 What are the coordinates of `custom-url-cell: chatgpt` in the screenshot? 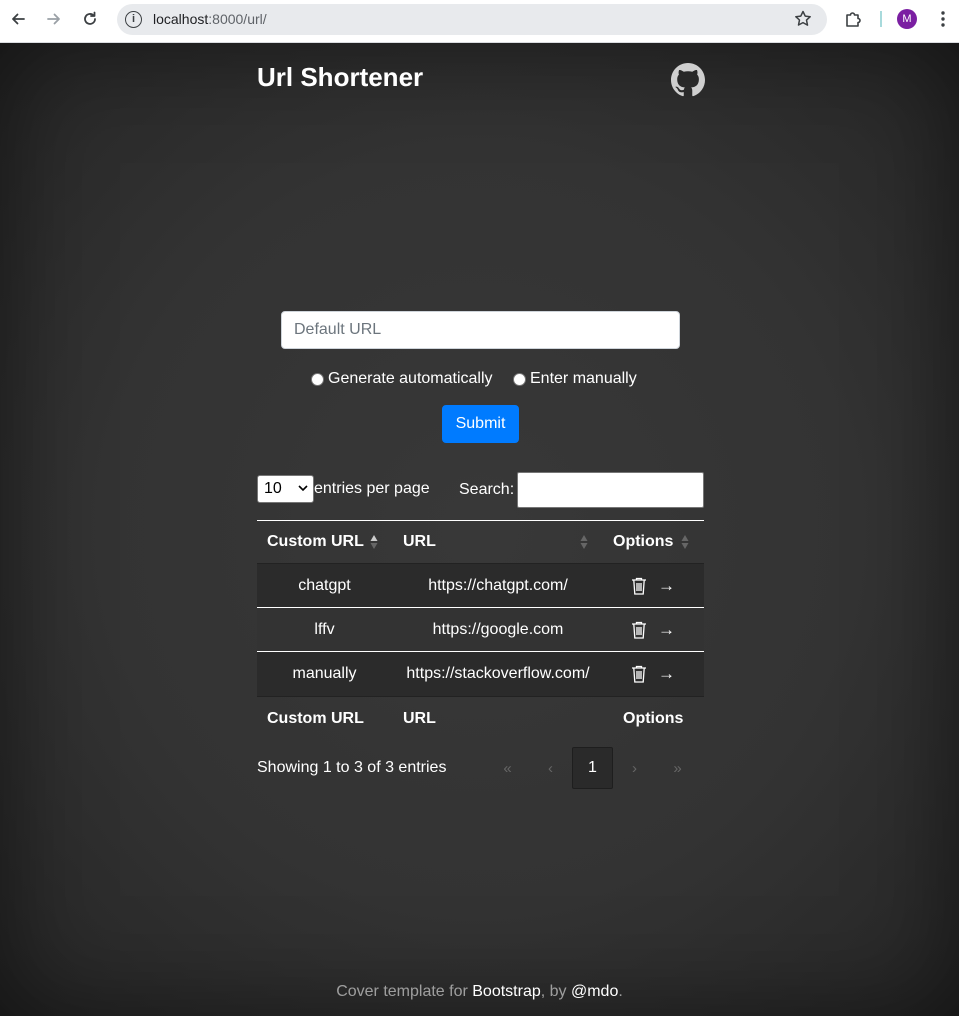 It's located at (324, 585).